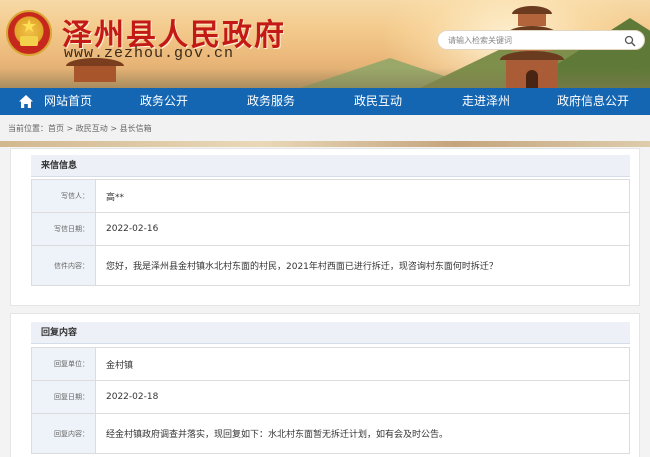 This screenshot has width=650, height=457. Describe the element at coordinates (68, 101) in the screenshot. I see `nav-item-home: 网站首页` at that location.